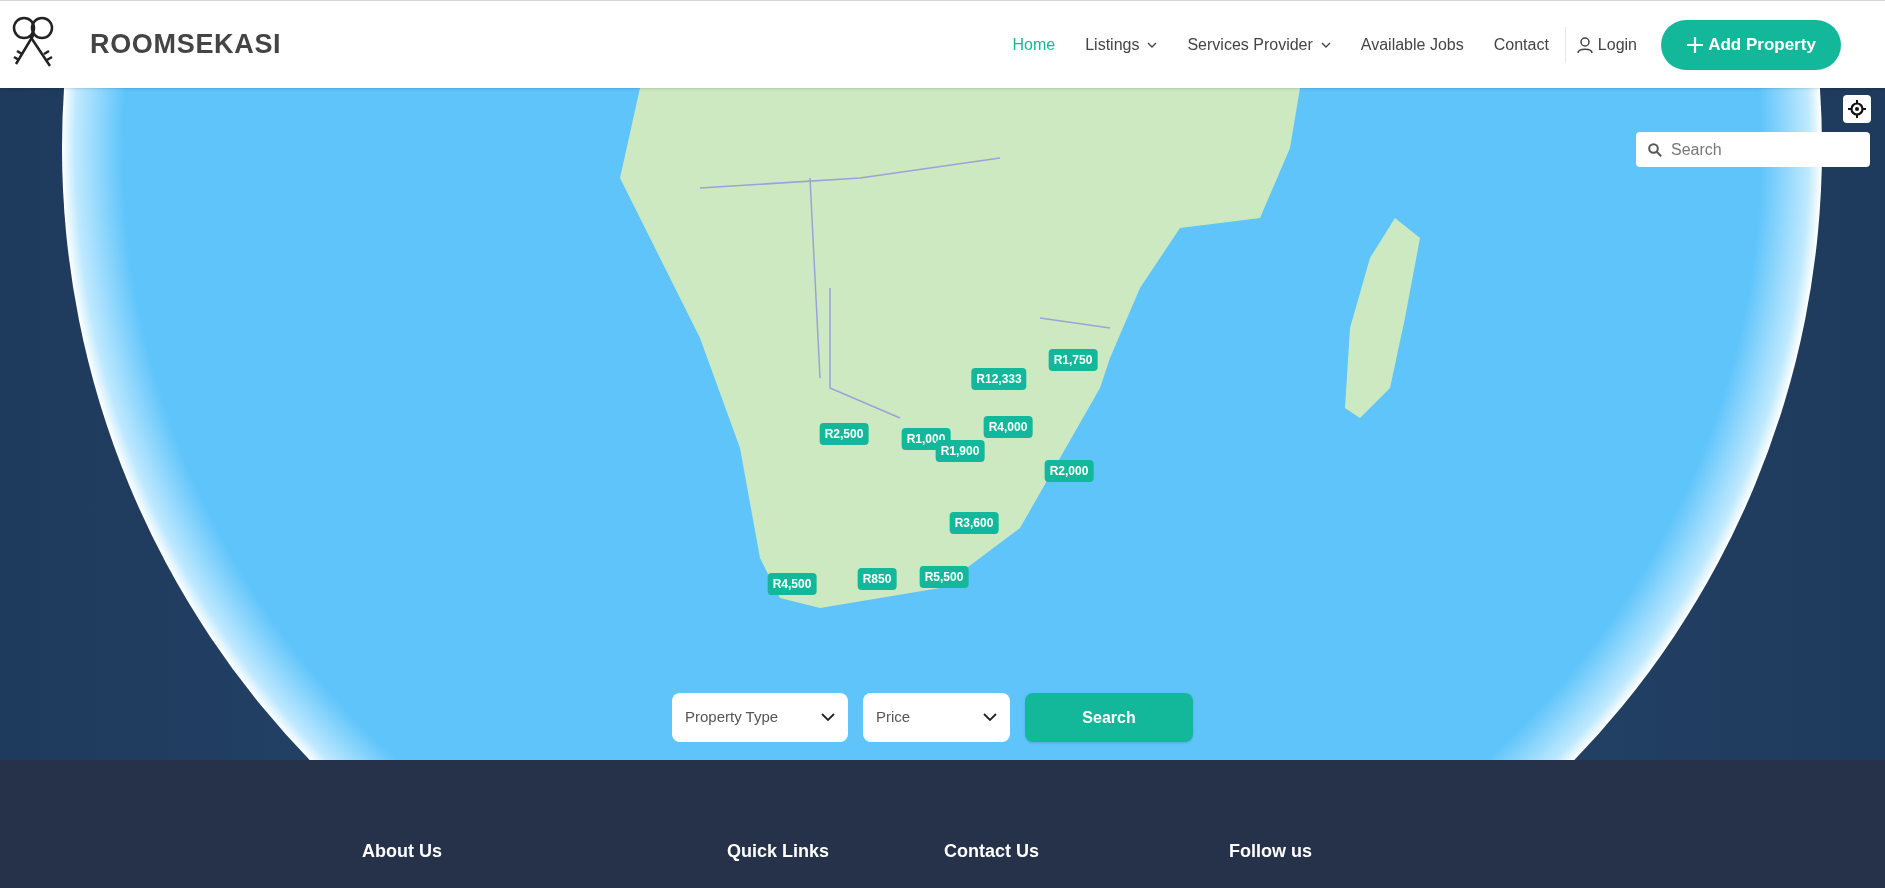 The image size is (1885, 888). I want to click on nav-link: Contact, so click(1521, 44).